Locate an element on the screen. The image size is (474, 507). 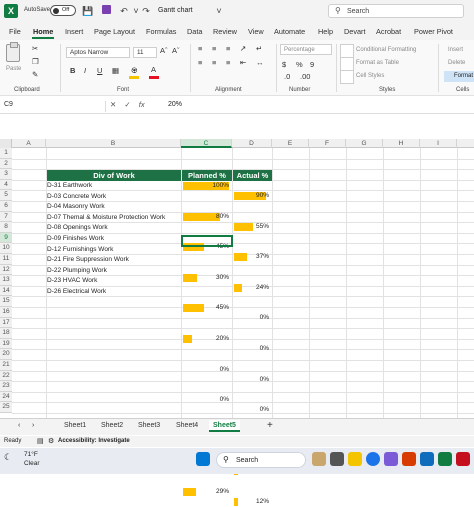
tab-help: Help is located at coordinates (325, 31).